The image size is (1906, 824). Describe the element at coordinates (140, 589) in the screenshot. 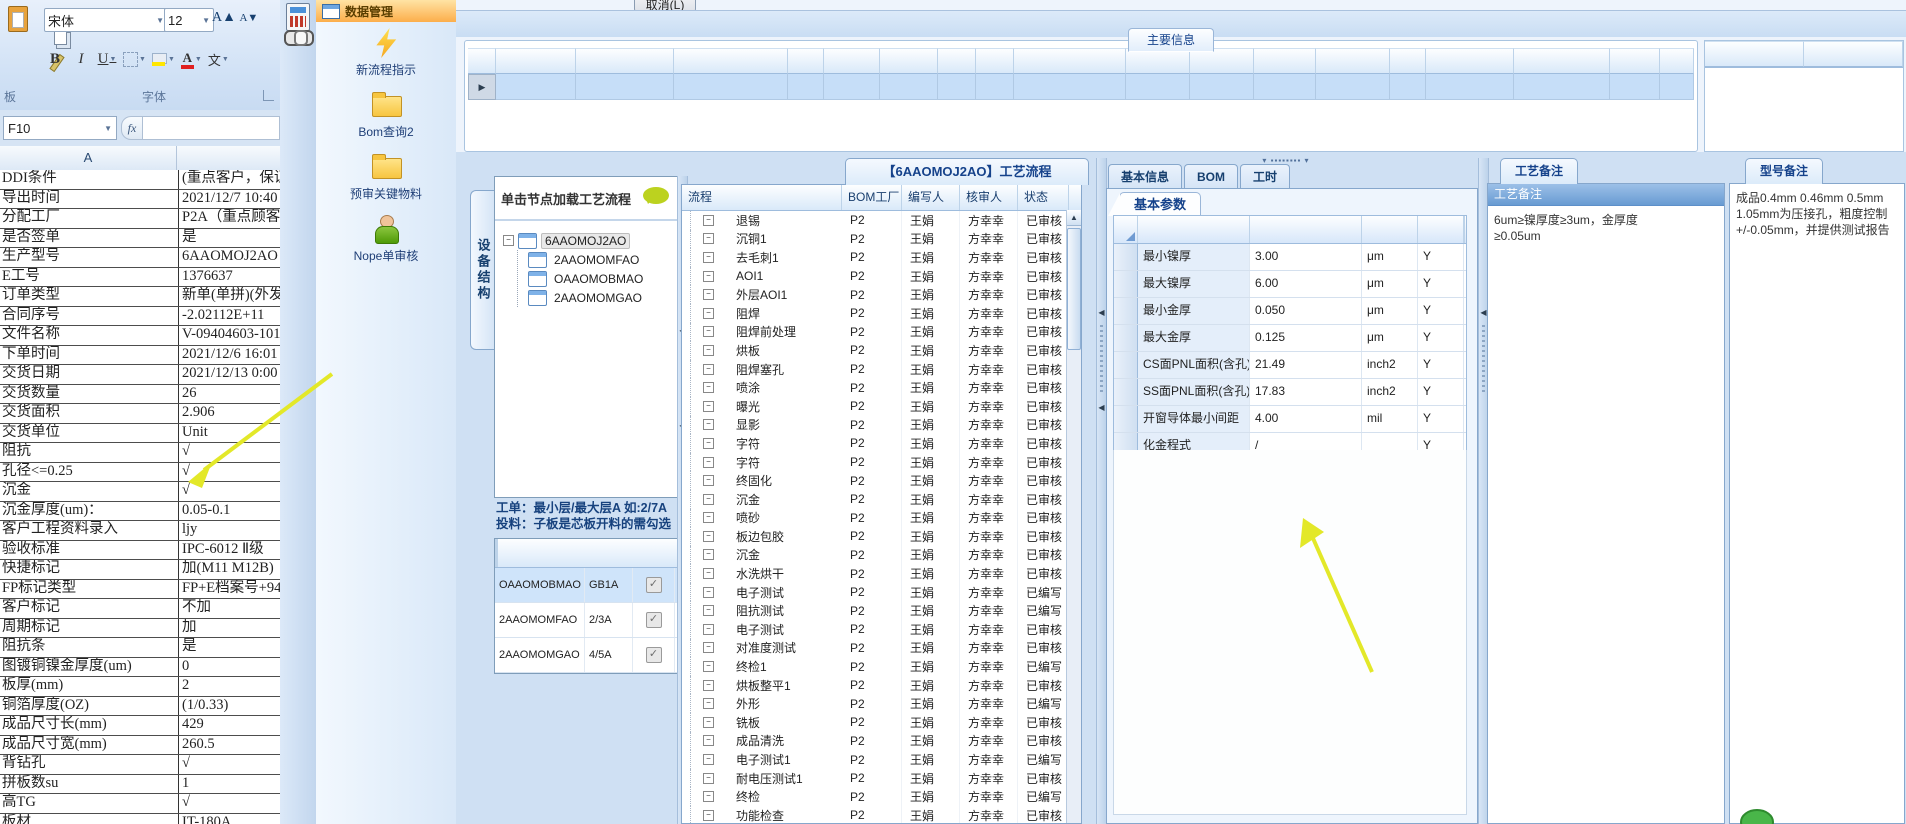

I see `spreadsheet-row: FP标记类型 FP+E档案号+94V` at that location.